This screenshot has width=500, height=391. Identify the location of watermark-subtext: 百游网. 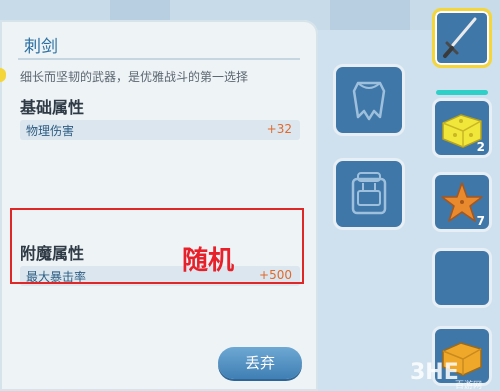
(469, 386).